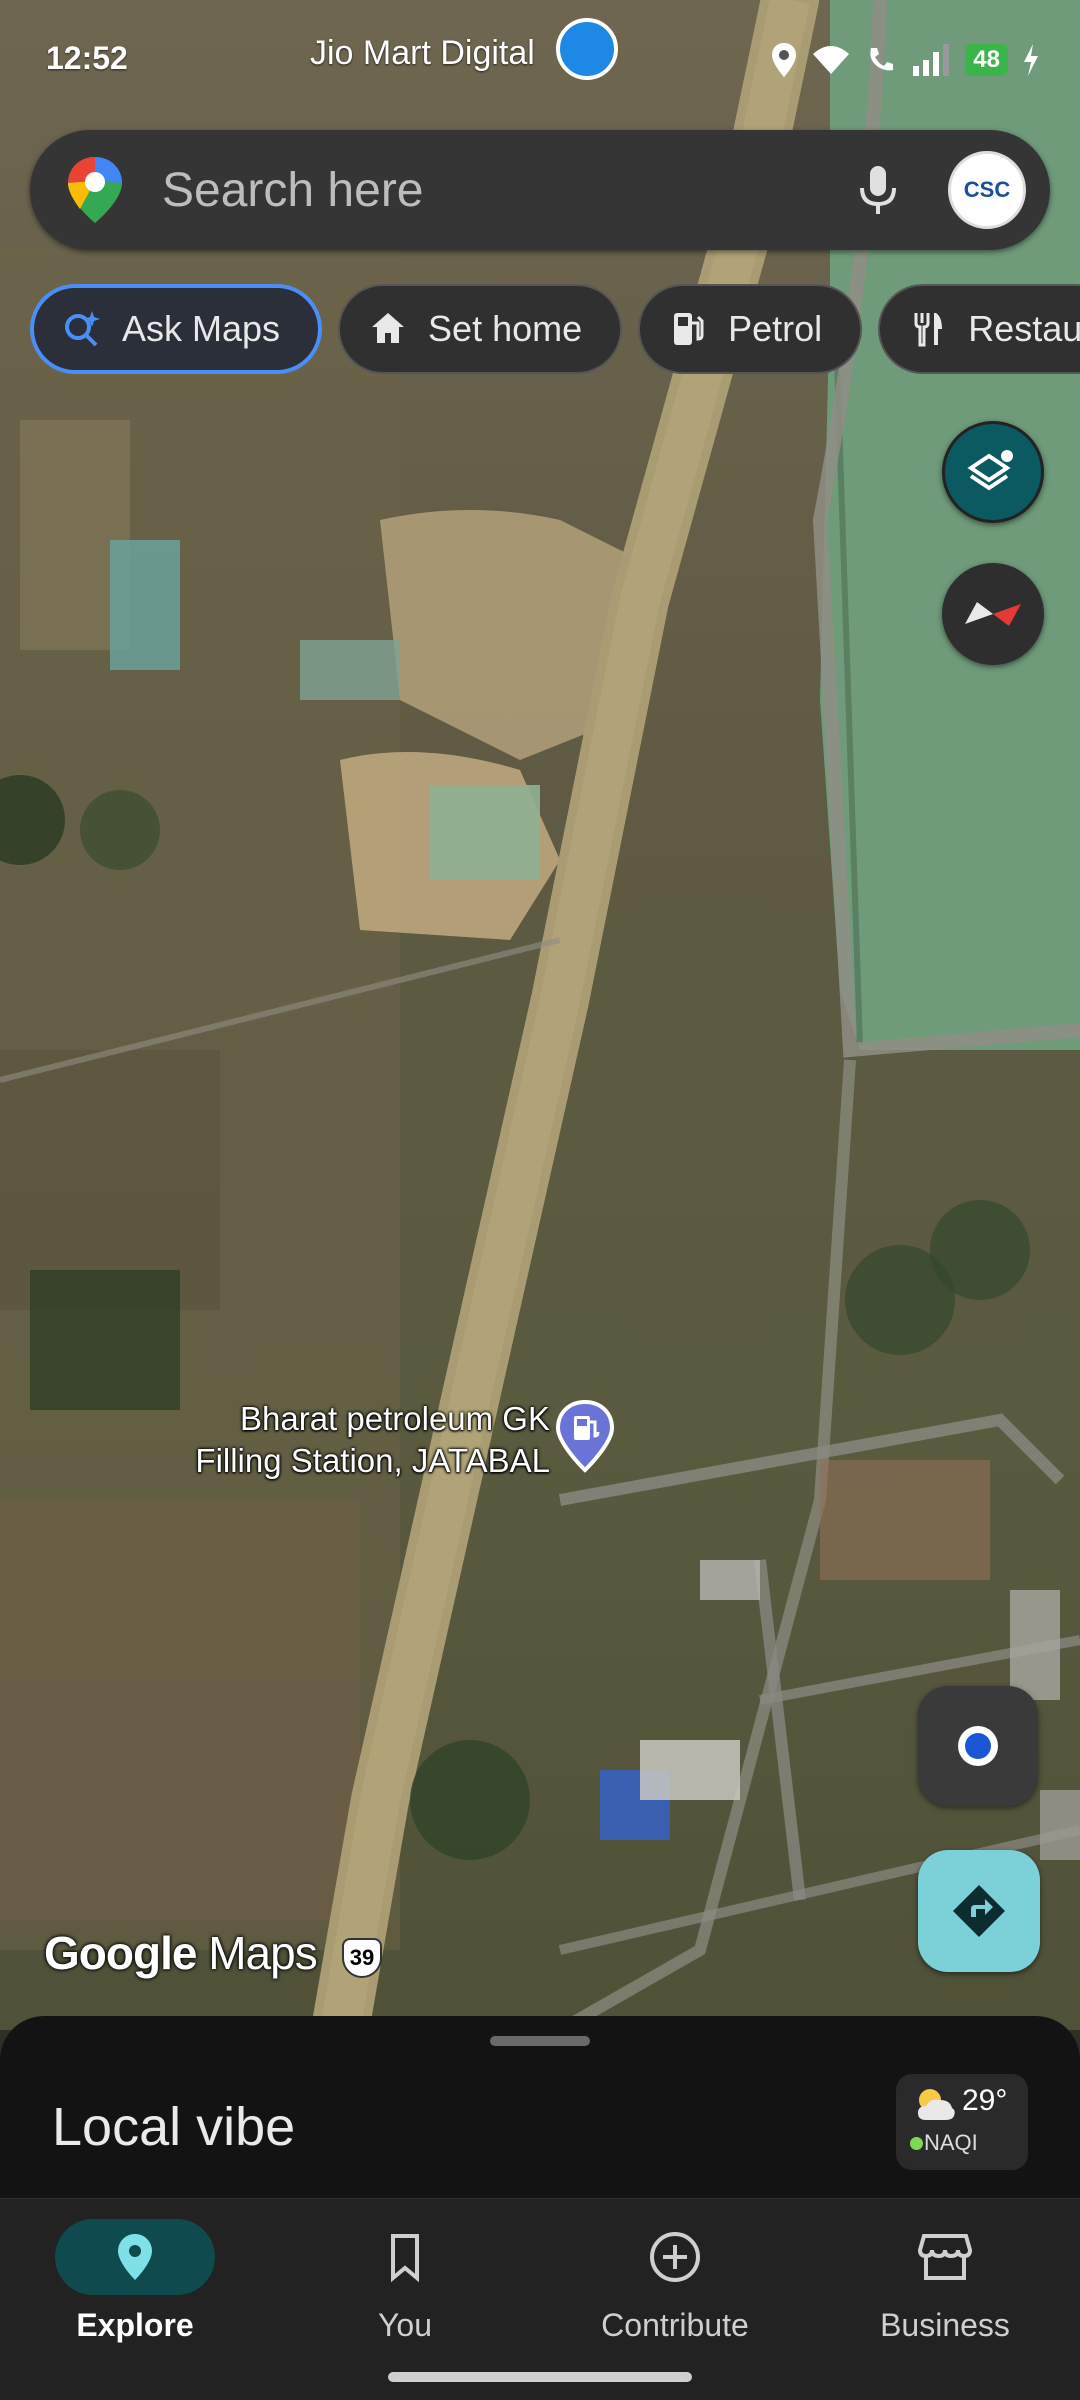 Image resolution: width=1080 pixels, height=2400 pixels. Describe the element at coordinates (689, 329) in the screenshot. I see `fuel-icon` at that location.